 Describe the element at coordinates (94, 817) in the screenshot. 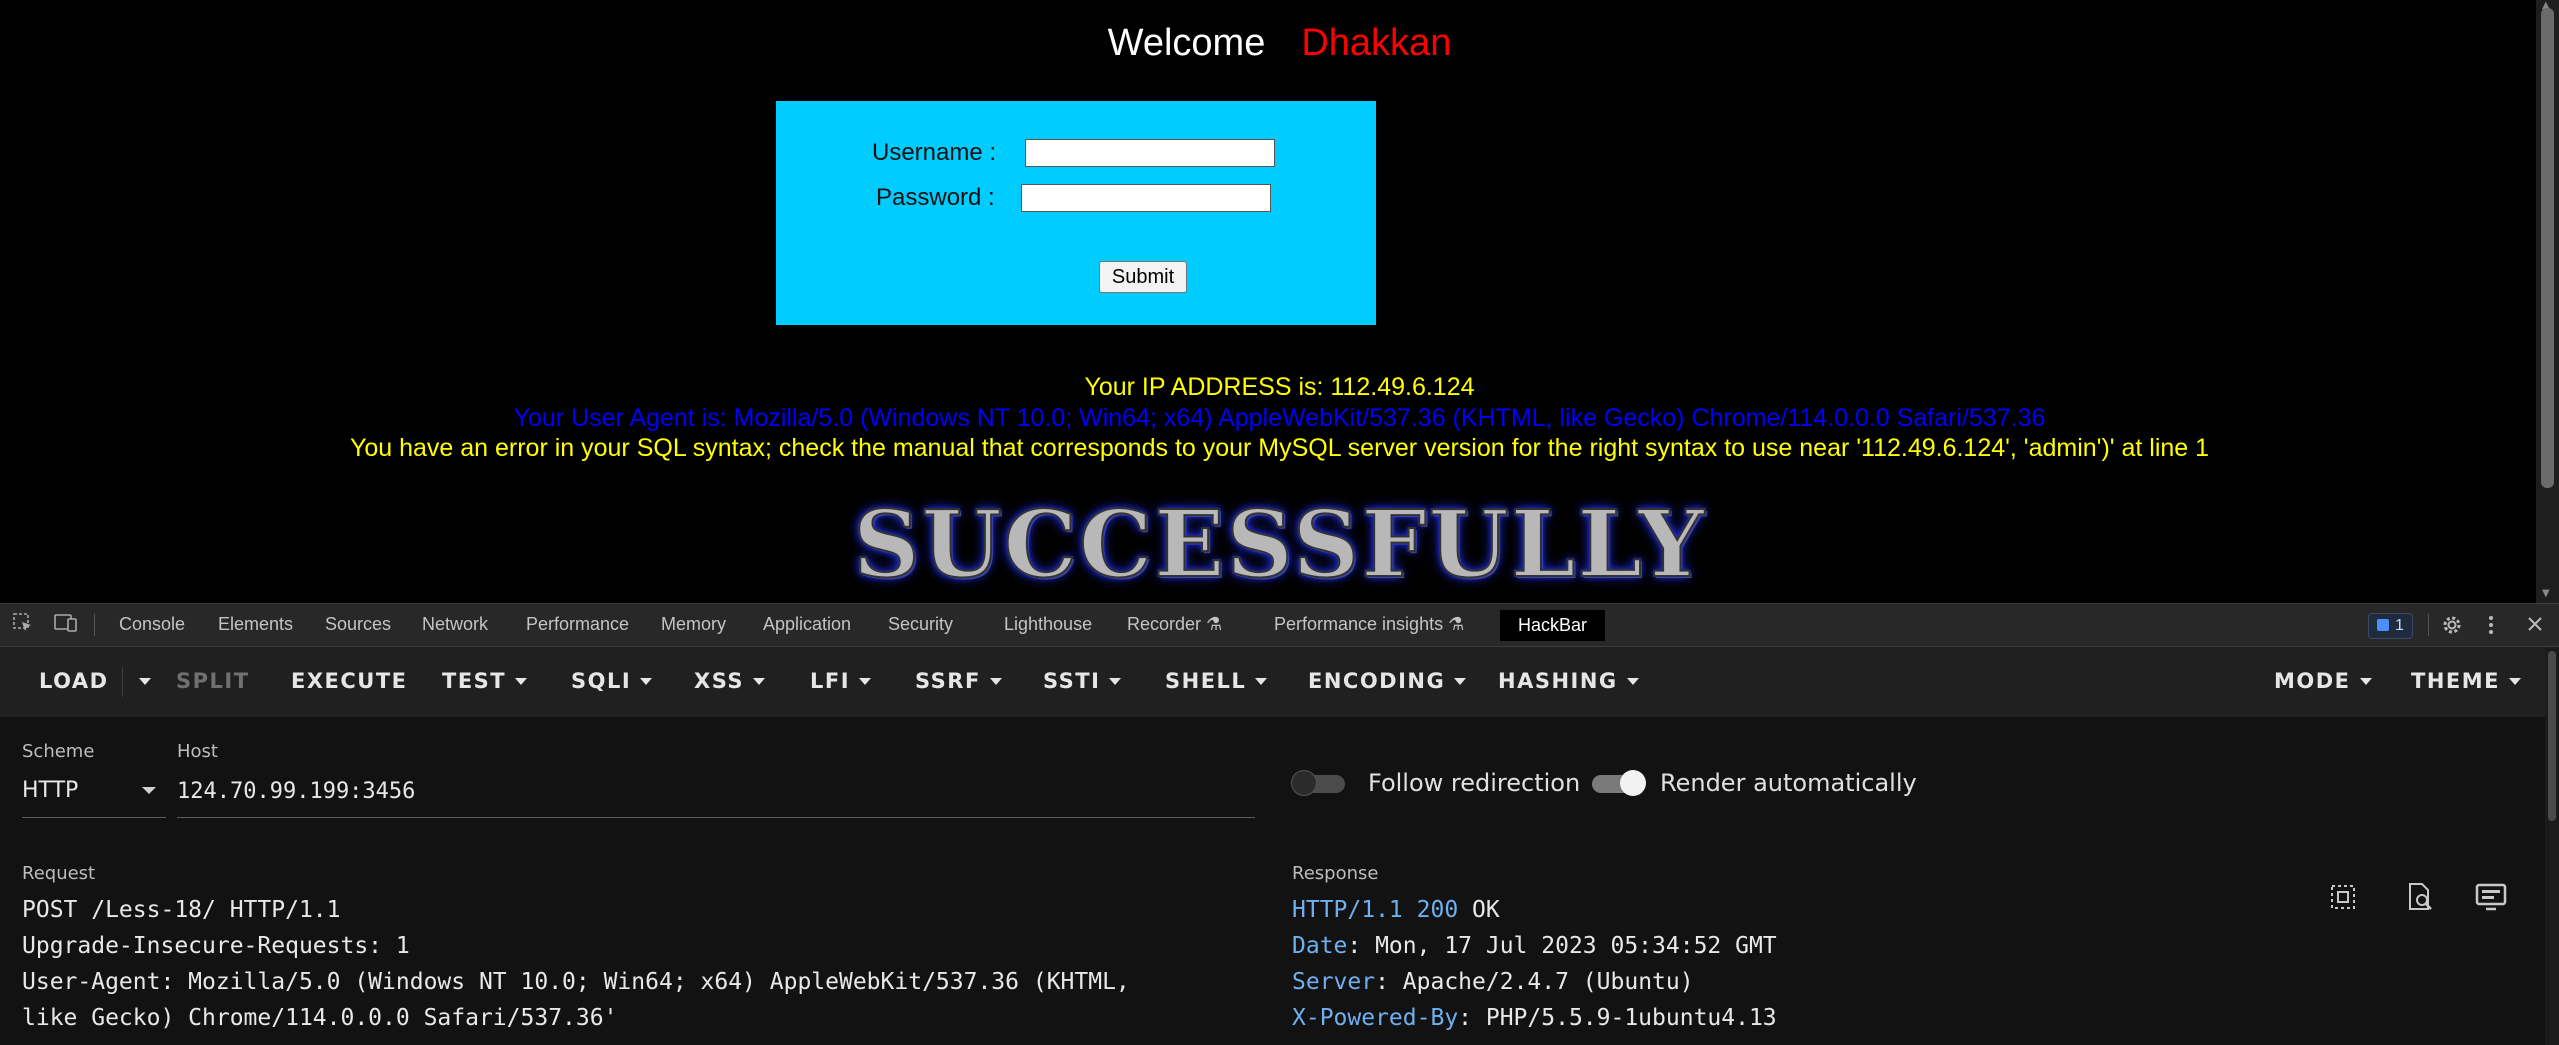

I see `scheme-underline` at that location.